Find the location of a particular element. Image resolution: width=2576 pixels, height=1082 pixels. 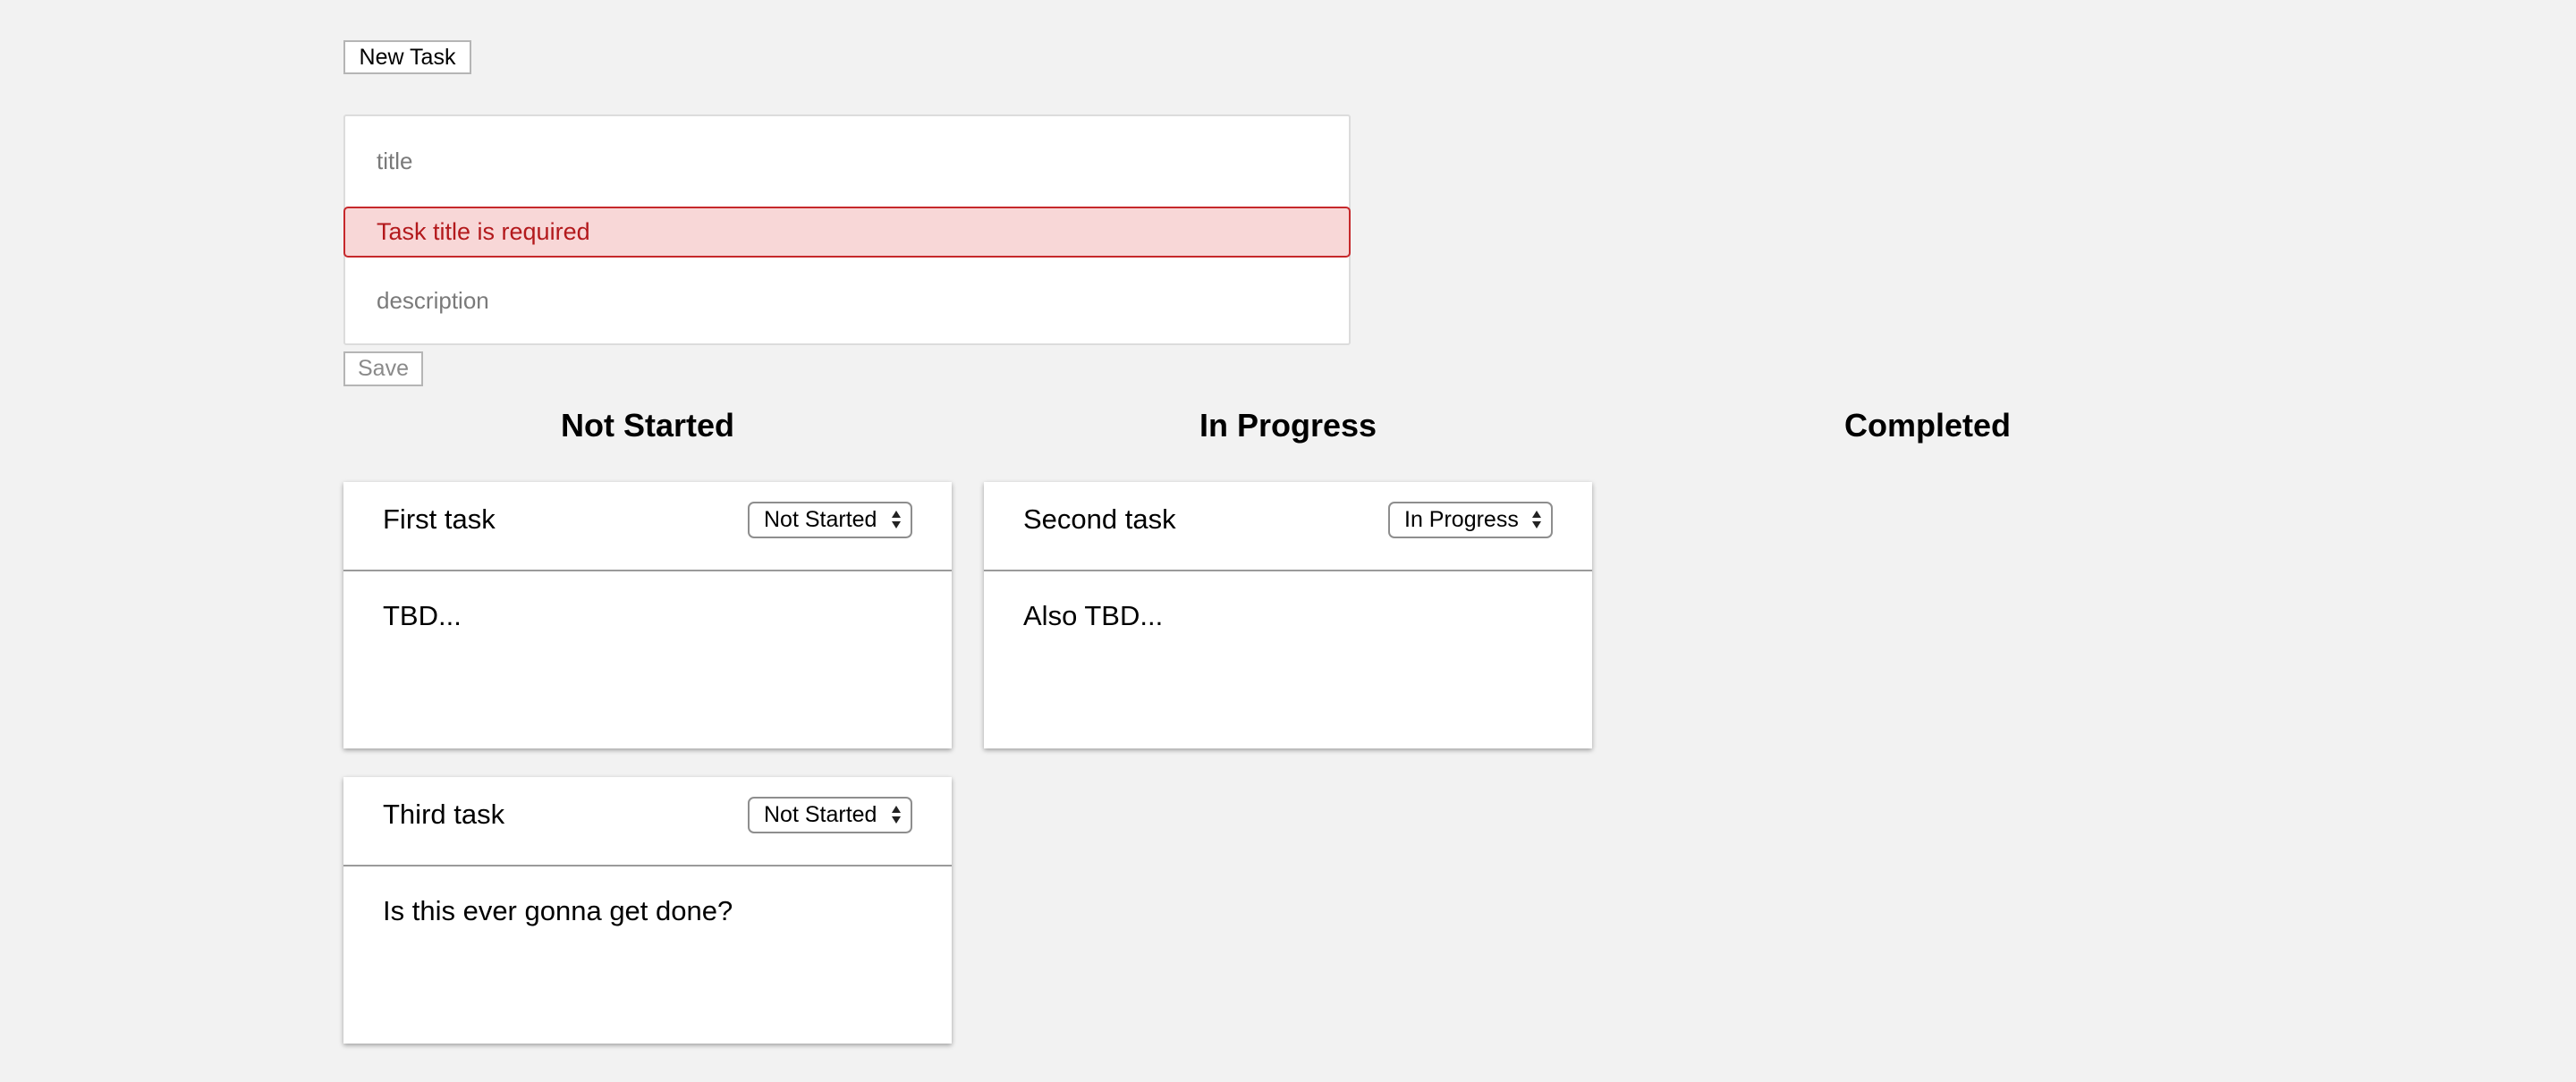

status-select-value: In Progress is located at coordinates (1461, 519).